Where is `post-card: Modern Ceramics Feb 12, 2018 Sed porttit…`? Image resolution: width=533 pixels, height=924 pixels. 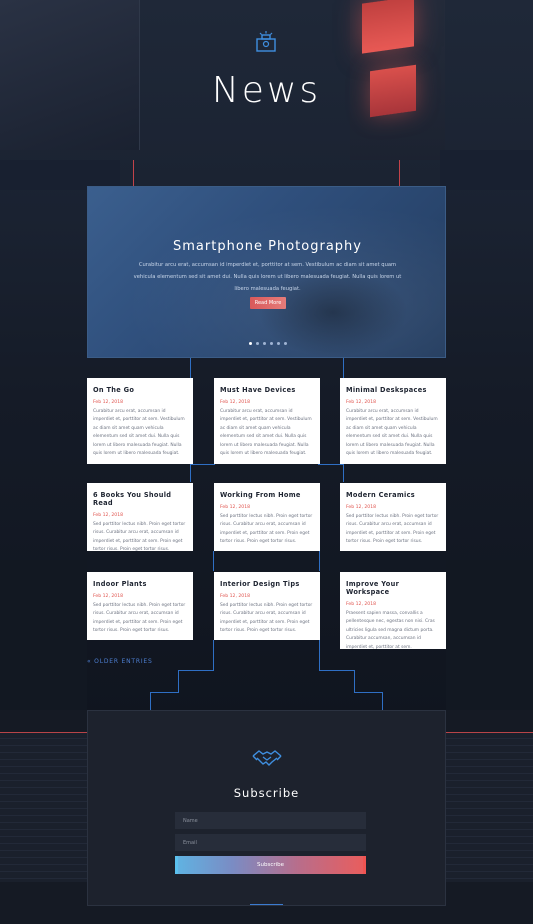
post-card: Modern Ceramics Feb 12, 2018 Sed porttit… is located at coordinates (393, 517).